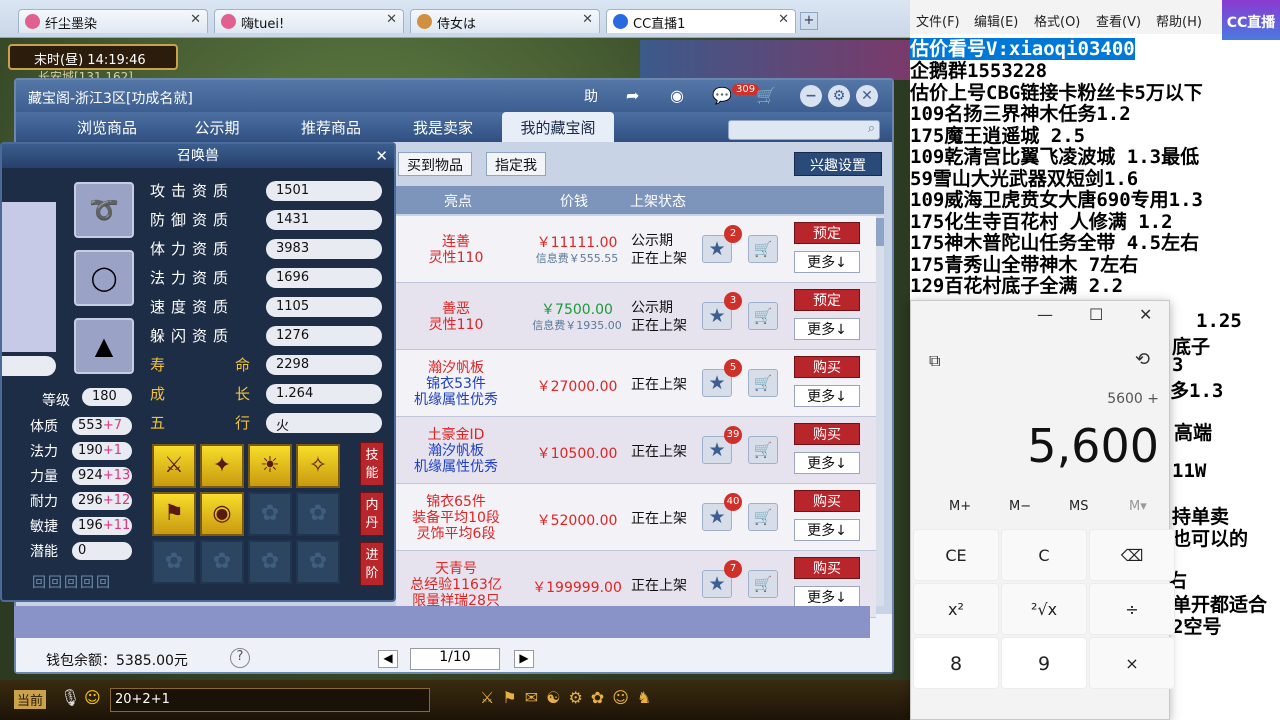 This screenshot has height=720, width=1280. I want to click on tab-my-cbg: 我的藏宝阁, so click(558, 127).